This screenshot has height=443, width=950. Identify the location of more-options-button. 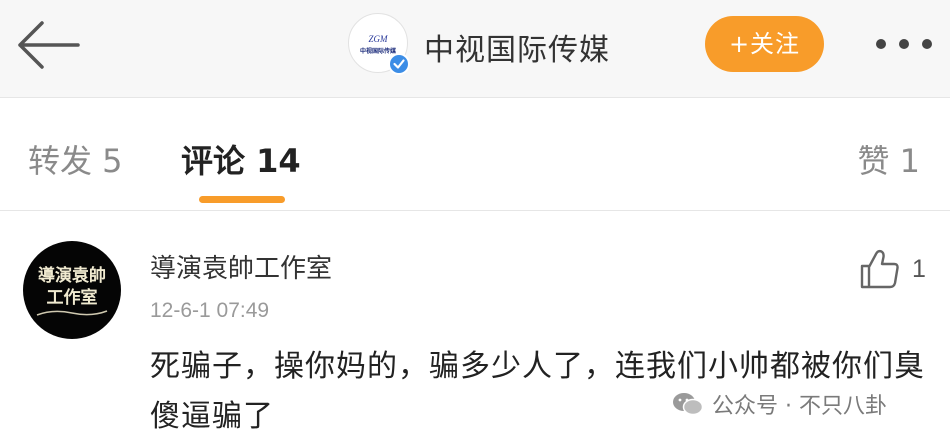
(904, 44).